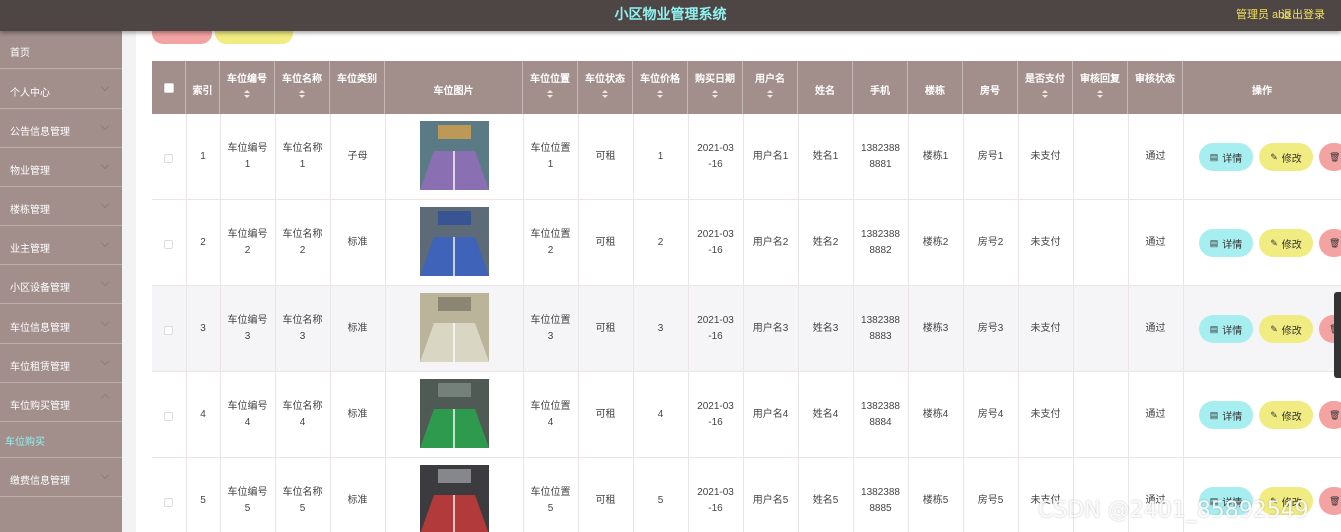 This screenshot has height=532, width=1341. What do you see at coordinates (61, 477) in the screenshot?
I see `sidebar-item-fees: 缴费信息管理` at bounding box center [61, 477].